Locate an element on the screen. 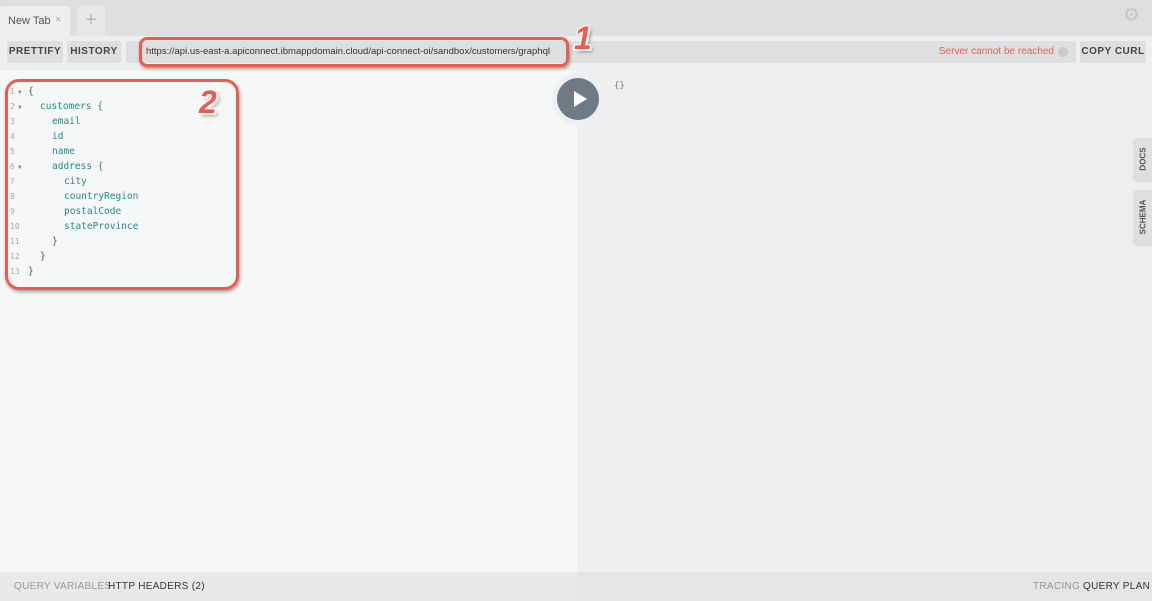  annotation-number-2: 2 is located at coordinates (208, 102).